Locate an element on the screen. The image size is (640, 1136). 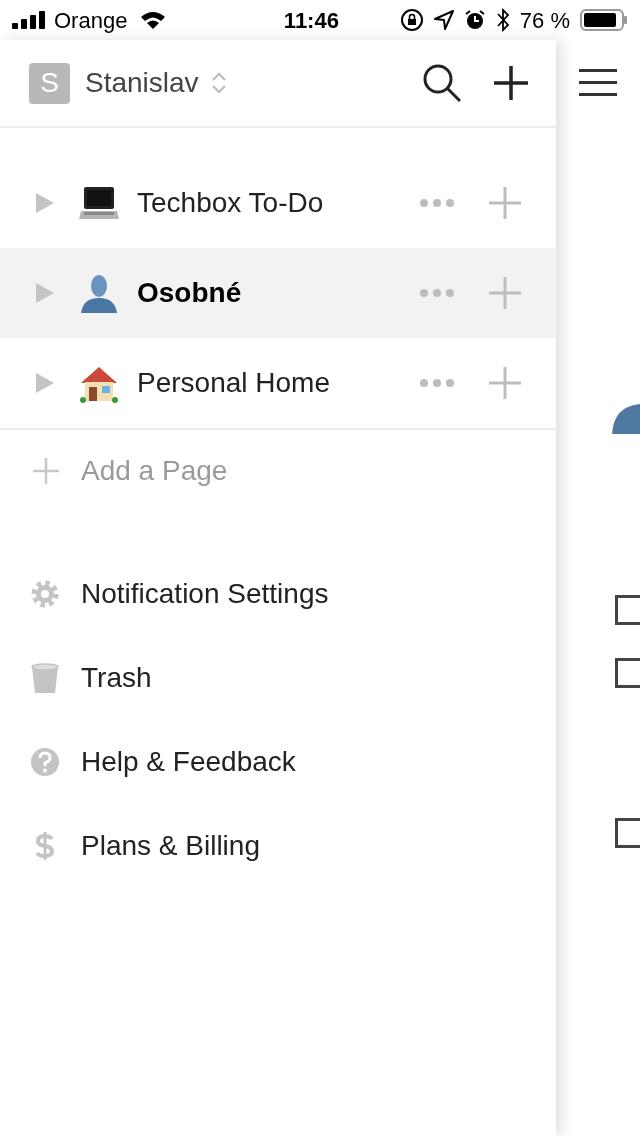
menu-item: Notification Settings is located at coordinates (278, 594).